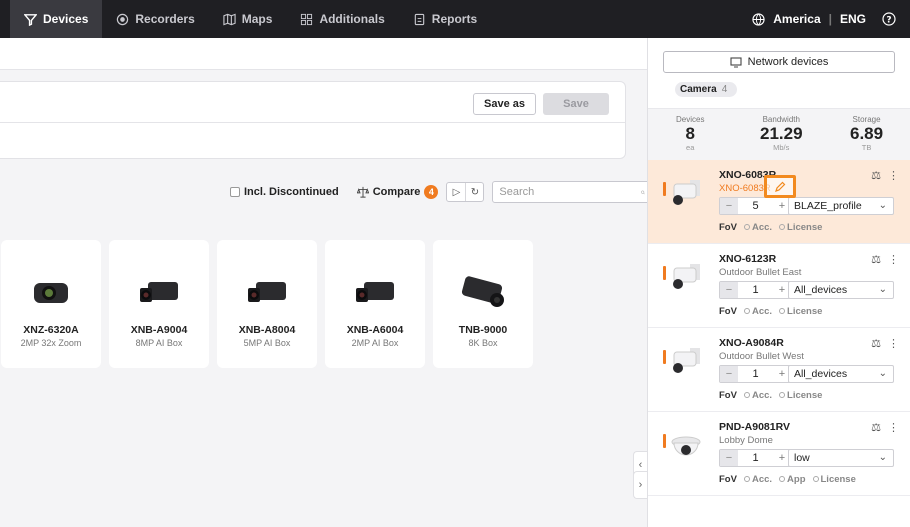  Describe the element at coordinates (576, 104) in the screenshot. I see `save-button: Save` at that location.